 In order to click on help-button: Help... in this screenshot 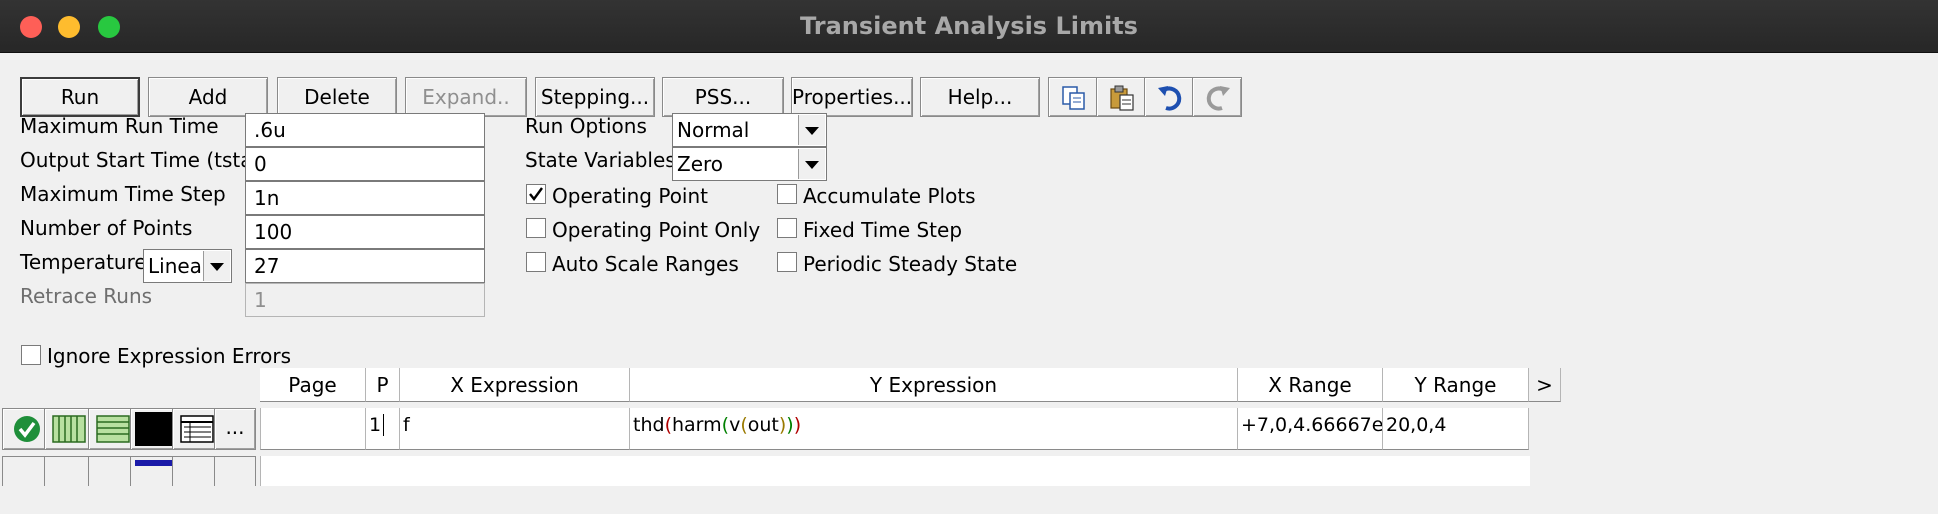, I will do `click(980, 97)`.